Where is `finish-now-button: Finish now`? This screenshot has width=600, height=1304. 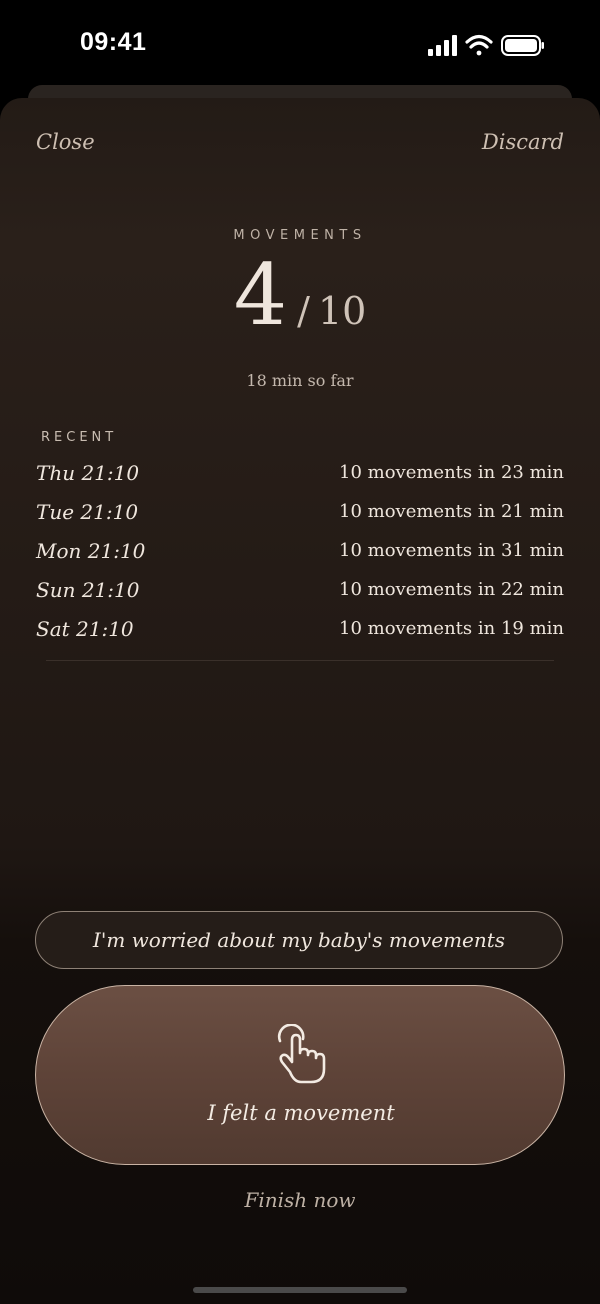 finish-now-button: Finish now is located at coordinates (300, 1200).